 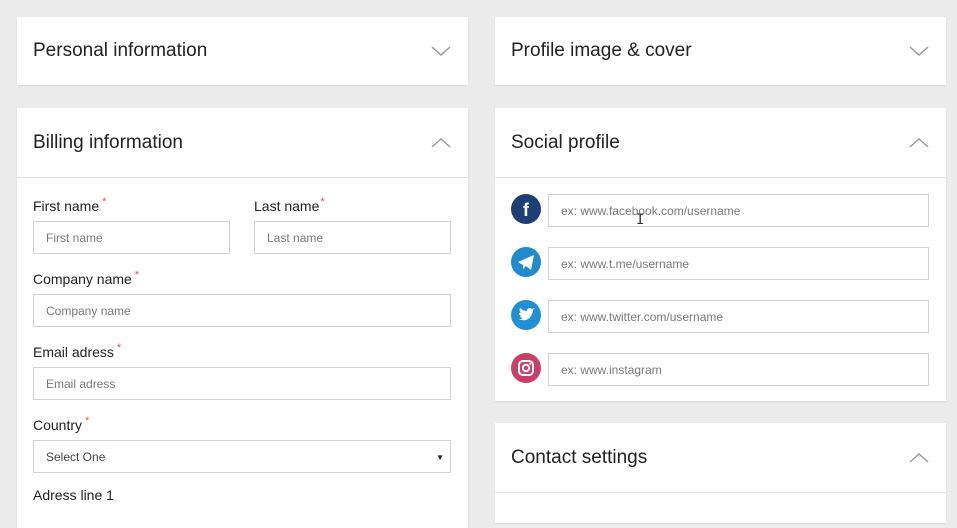 What do you see at coordinates (738, 369) in the screenshot?
I see `instagram-url-input` at bounding box center [738, 369].